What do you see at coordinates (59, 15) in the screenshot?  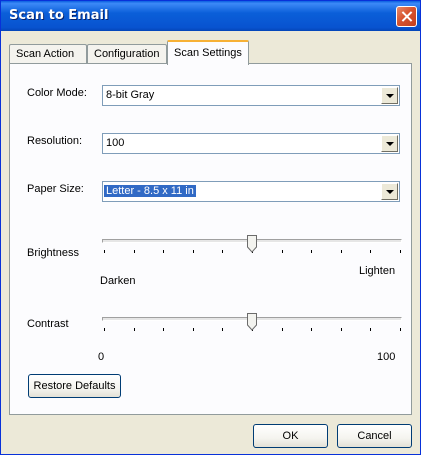 I see `window-title: Scan to Email` at bounding box center [59, 15].